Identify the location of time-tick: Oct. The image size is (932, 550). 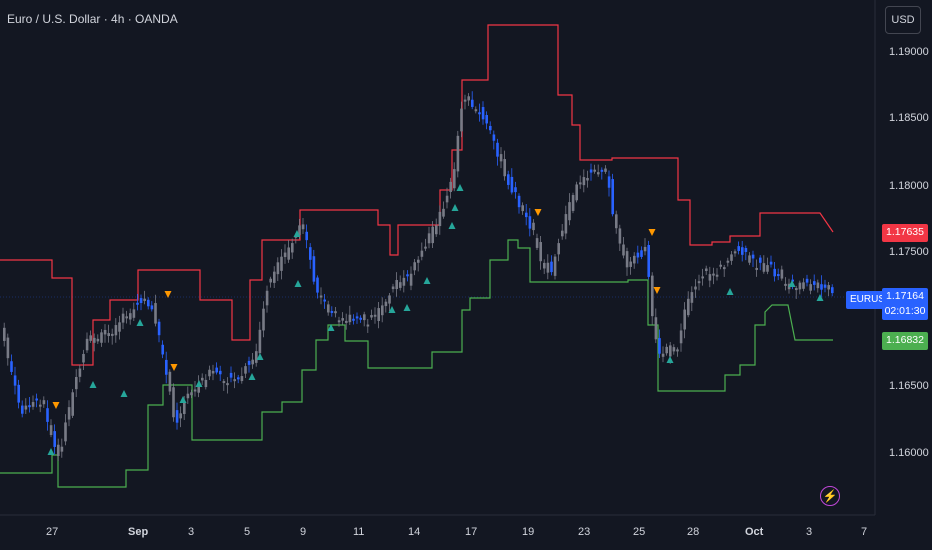
(754, 532).